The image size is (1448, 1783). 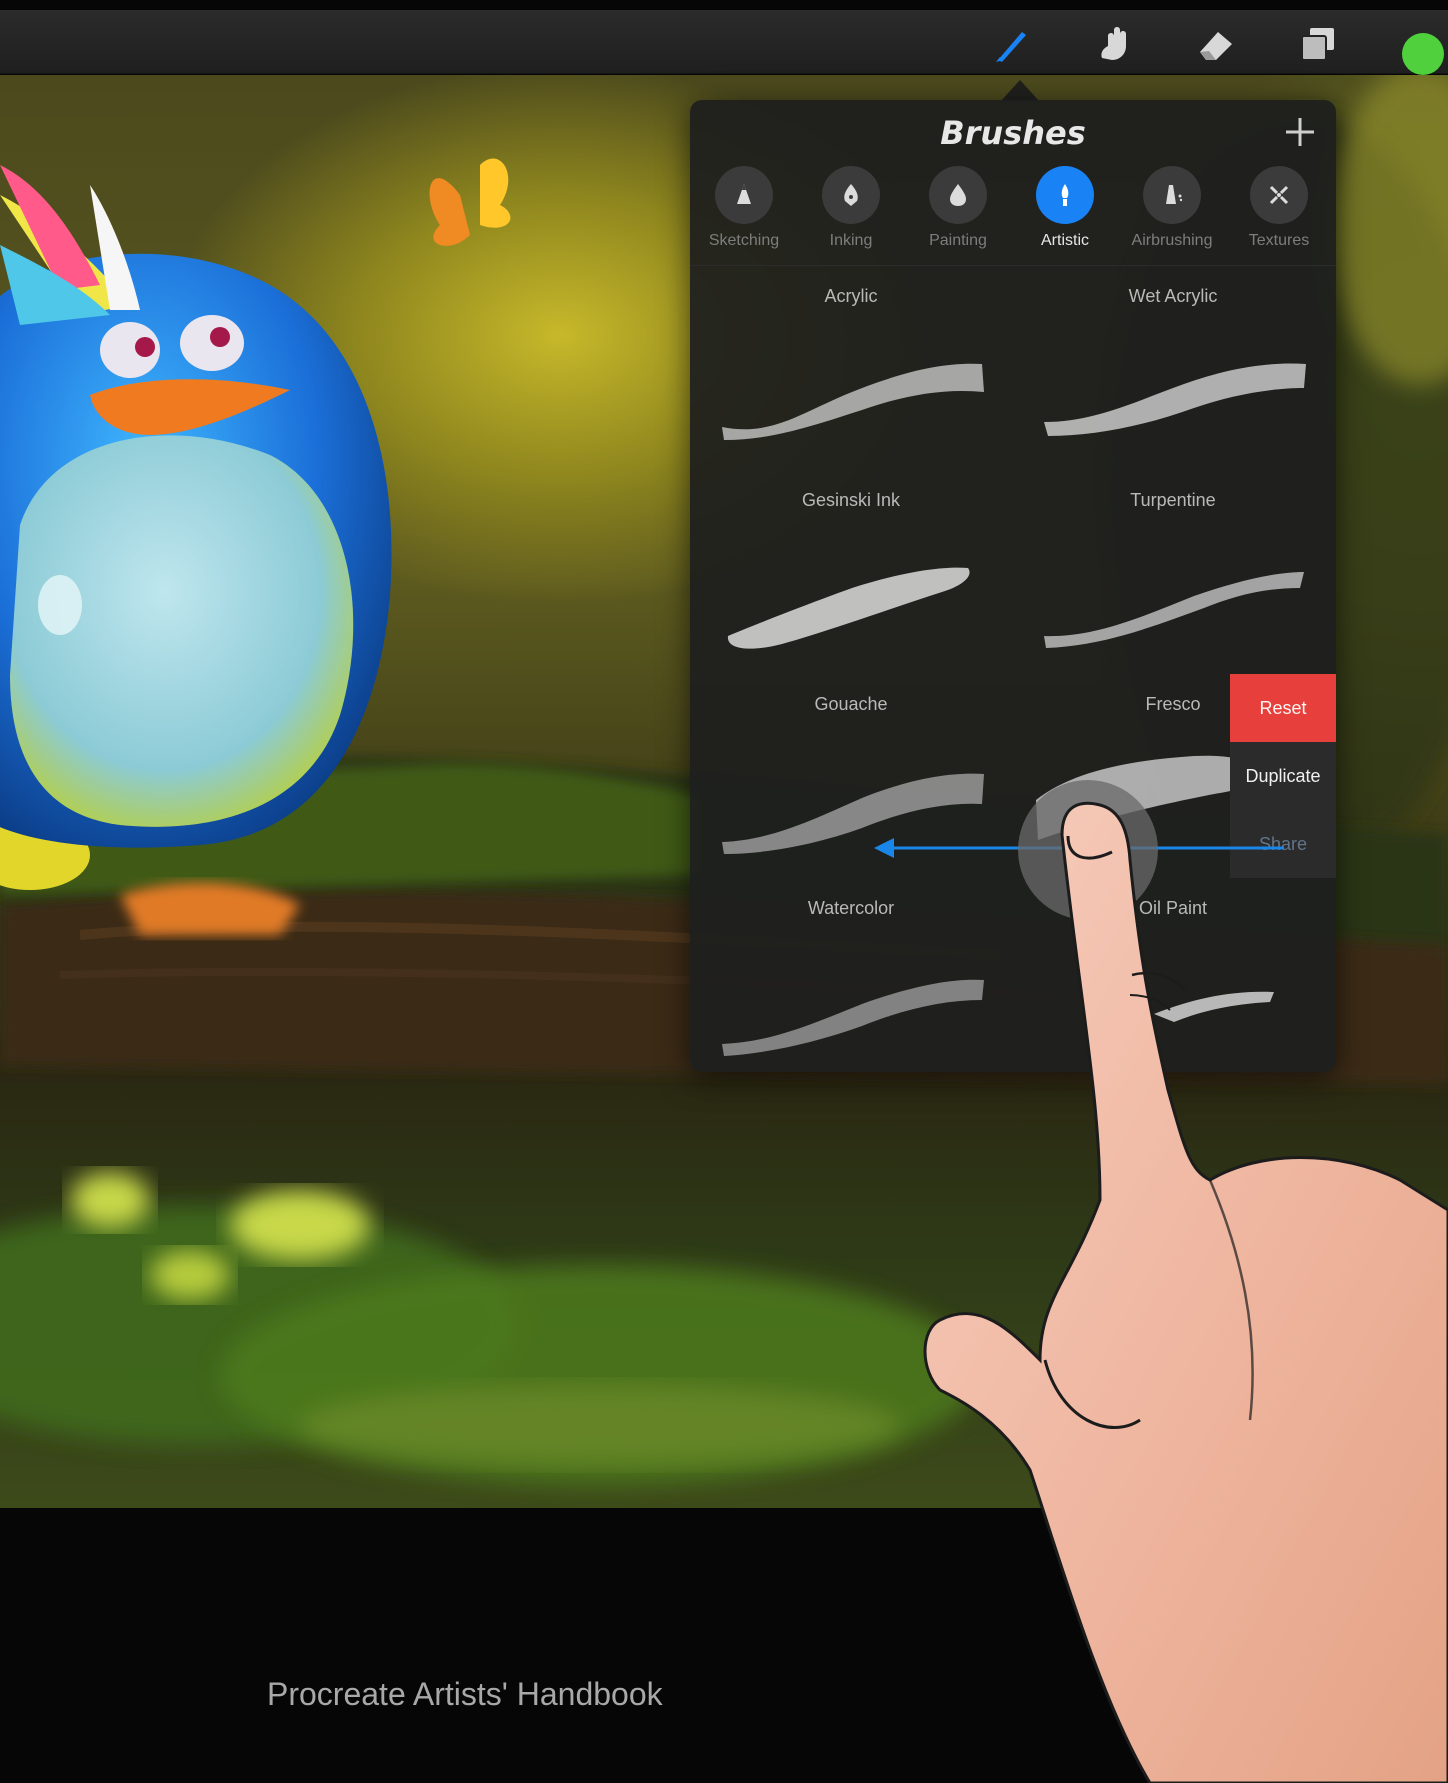 What do you see at coordinates (1172, 240) in the screenshot?
I see `category-label: Airbrushing` at bounding box center [1172, 240].